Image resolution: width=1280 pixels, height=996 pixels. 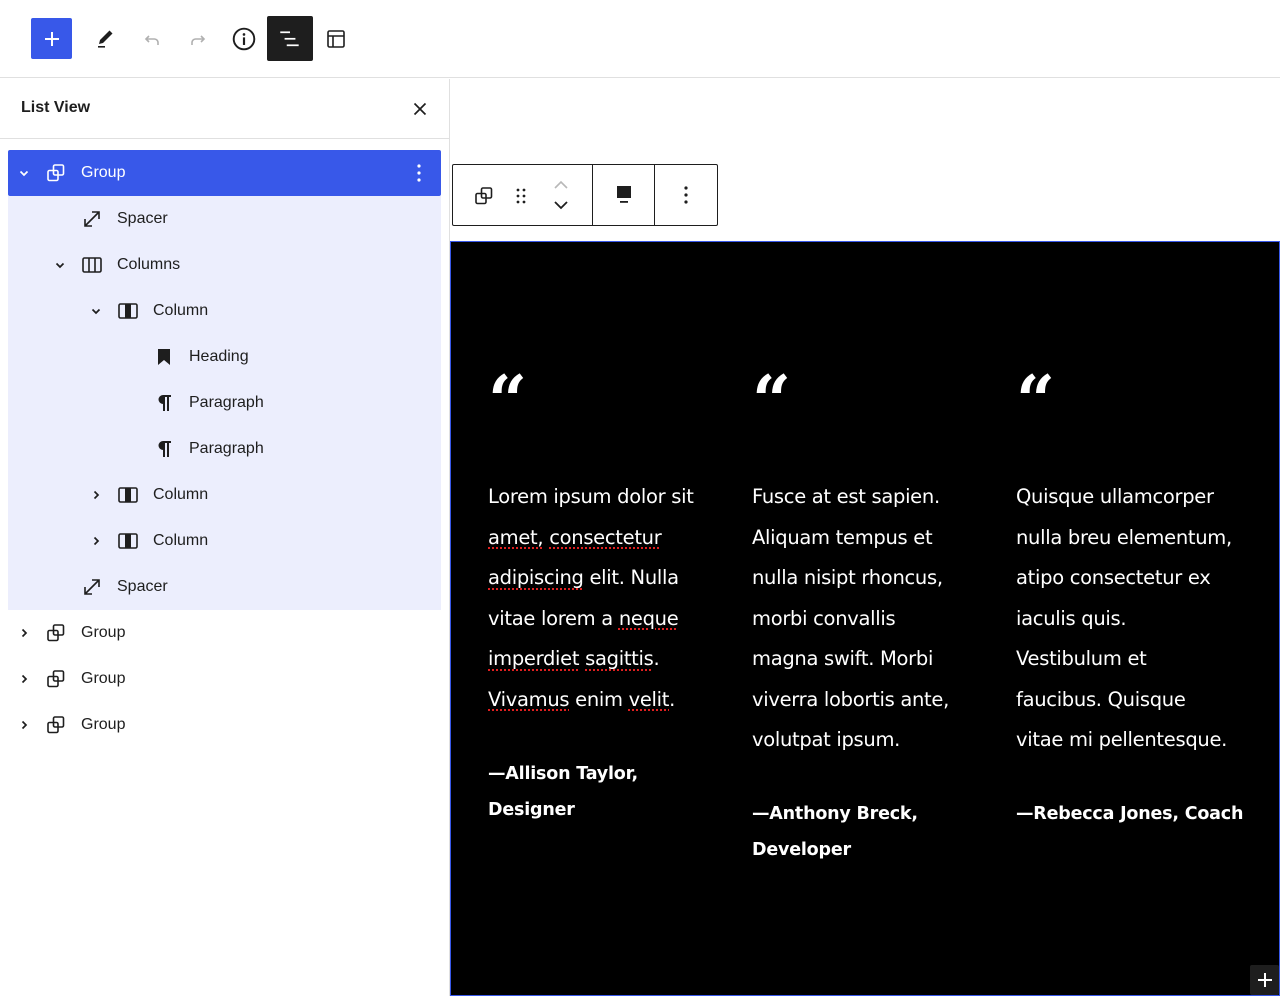 I want to click on attribution-line: —Anthony Breck,, so click(x=835, y=814).